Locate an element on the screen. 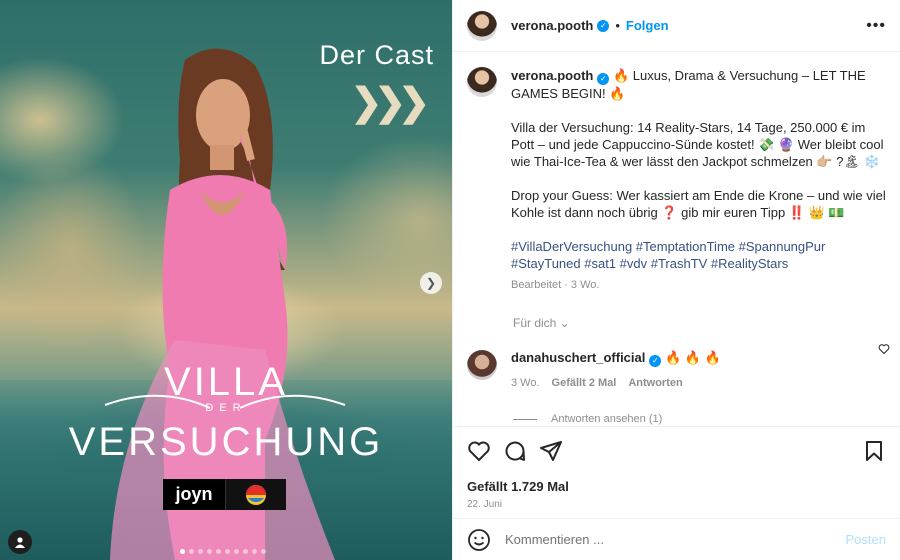 The image size is (900, 560). share-paper-plane-icon is located at coordinates (551, 451).